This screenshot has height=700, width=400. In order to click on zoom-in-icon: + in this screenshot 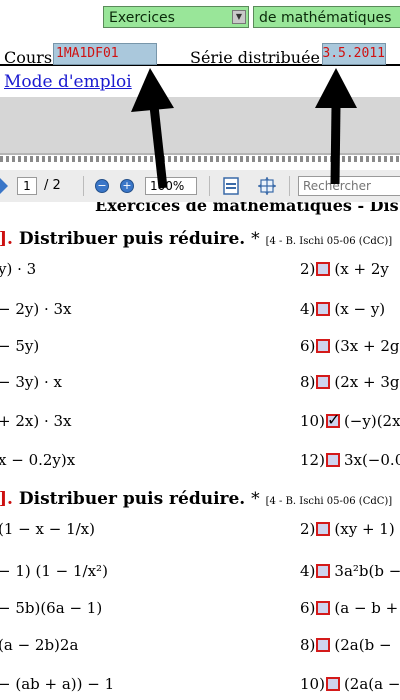, I will do `click(127, 186)`.